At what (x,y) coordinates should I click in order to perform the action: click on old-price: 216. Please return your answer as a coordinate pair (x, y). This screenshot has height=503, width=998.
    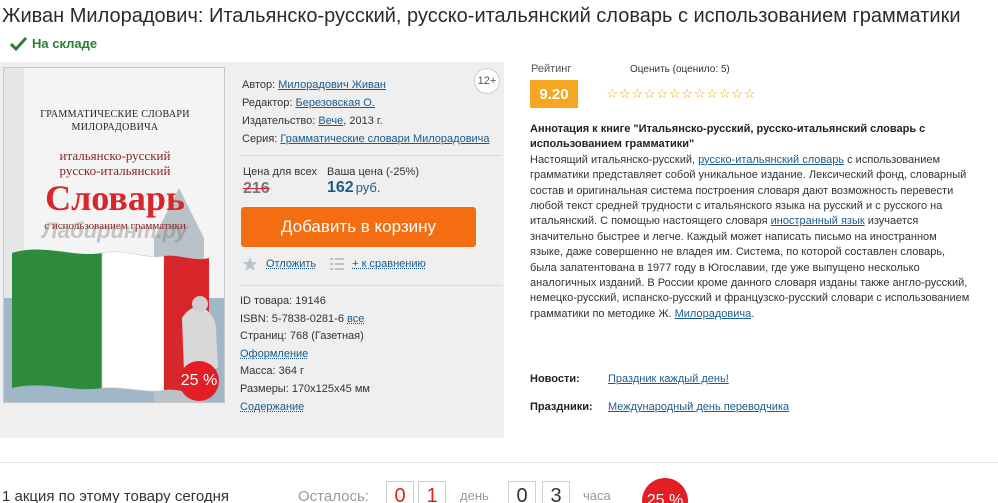
    Looking at the image, I should click on (256, 188).